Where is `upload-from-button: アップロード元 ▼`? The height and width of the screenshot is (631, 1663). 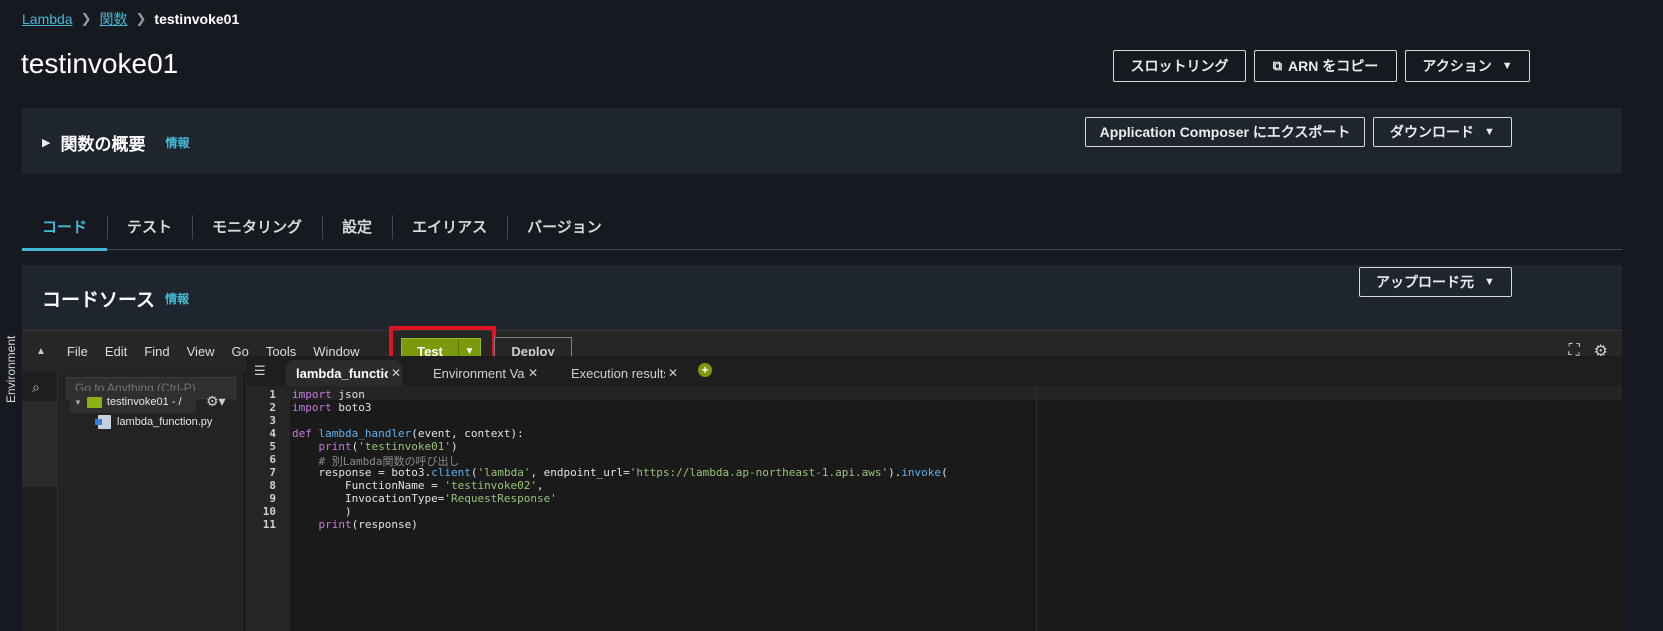 upload-from-button: アップロード元 ▼ is located at coordinates (1435, 282).